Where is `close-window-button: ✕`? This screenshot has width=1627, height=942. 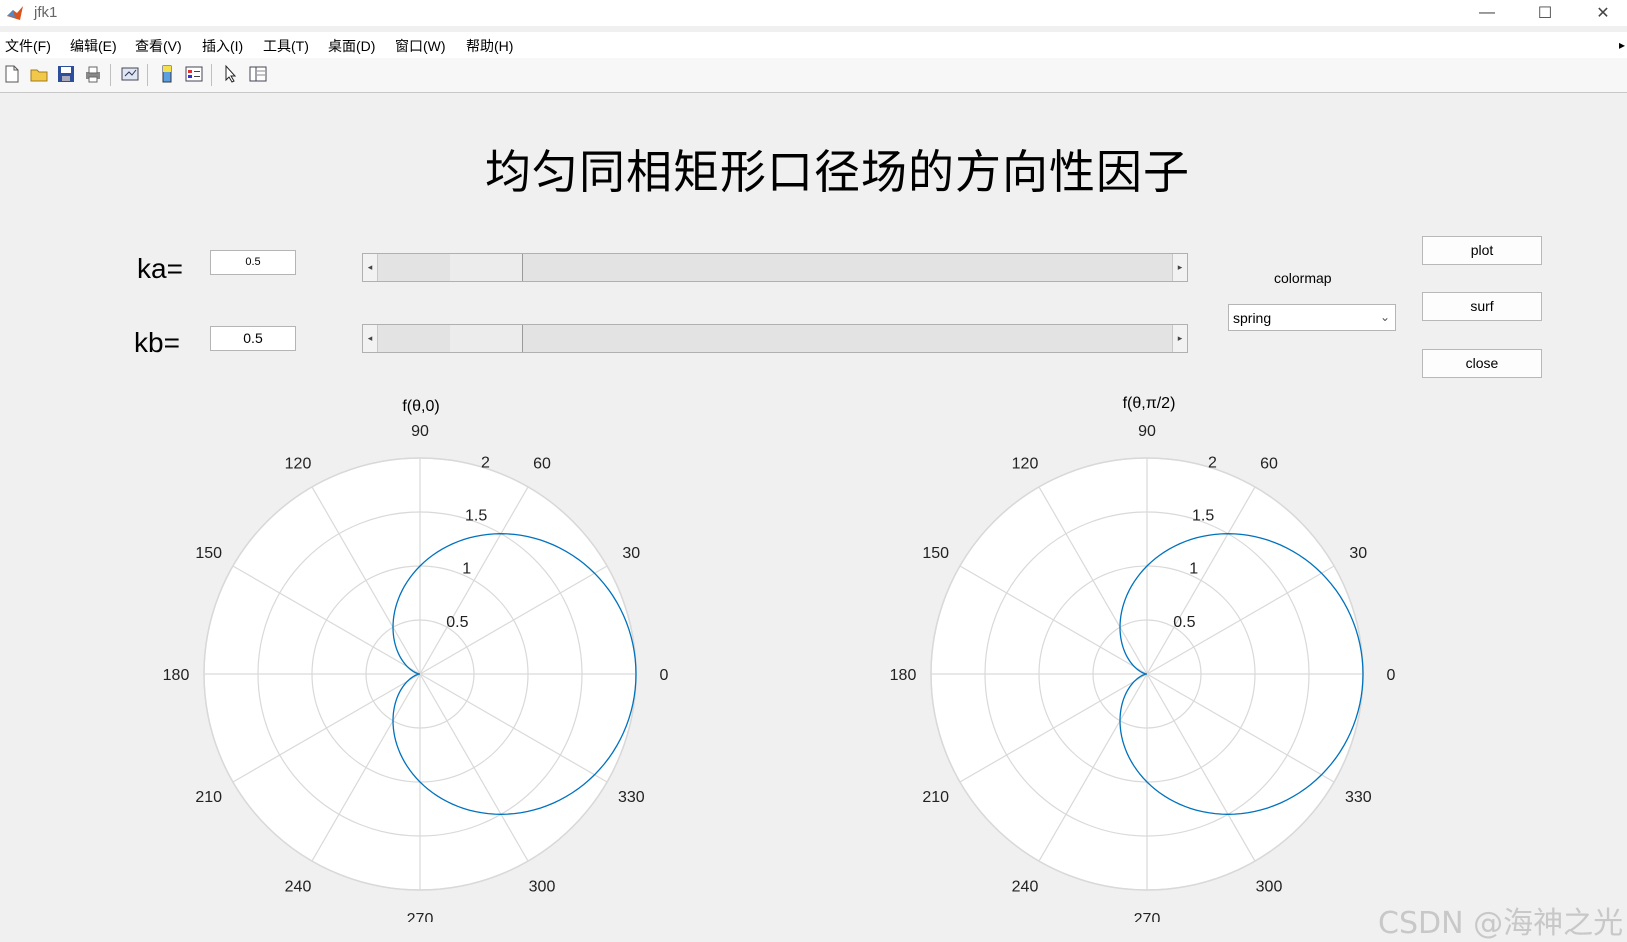 close-window-button: ✕ is located at coordinates (1603, 13).